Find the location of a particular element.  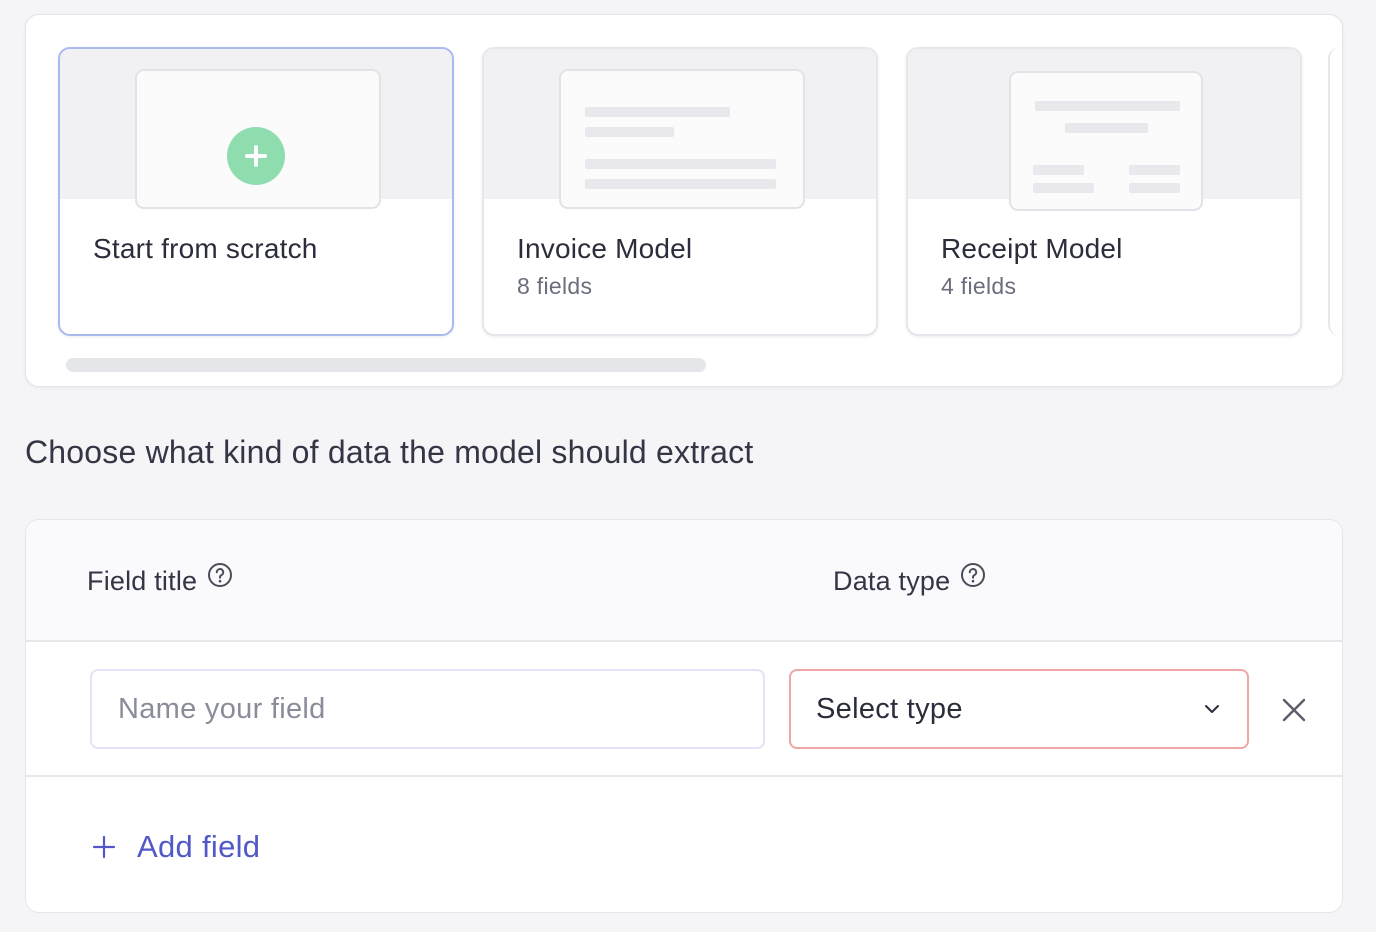

card-title: Start from scratch is located at coordinates (205, 248).